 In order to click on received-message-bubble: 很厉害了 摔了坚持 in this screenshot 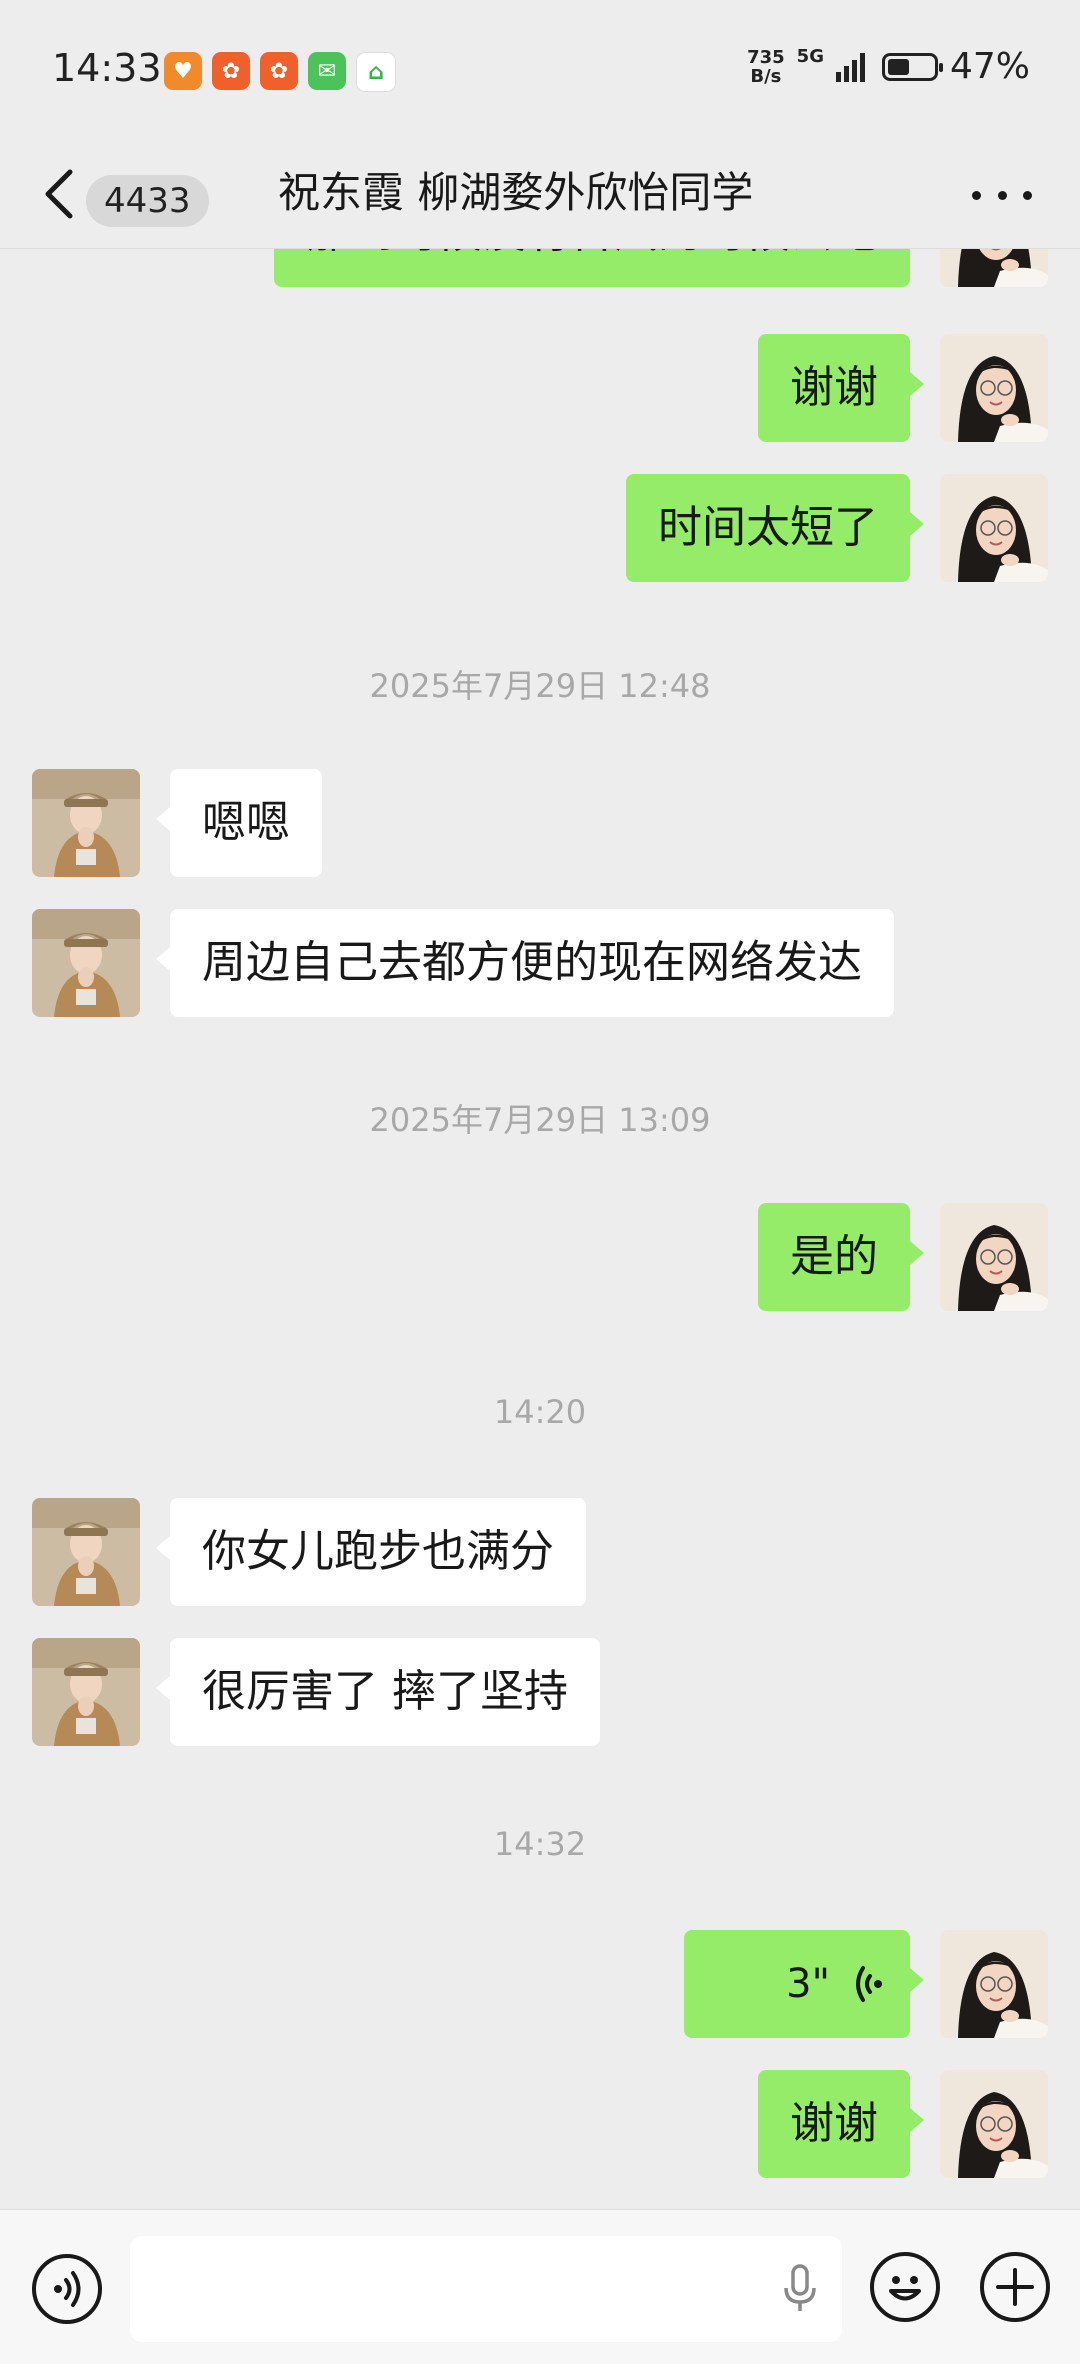, I will do `click(378, 1692)`.